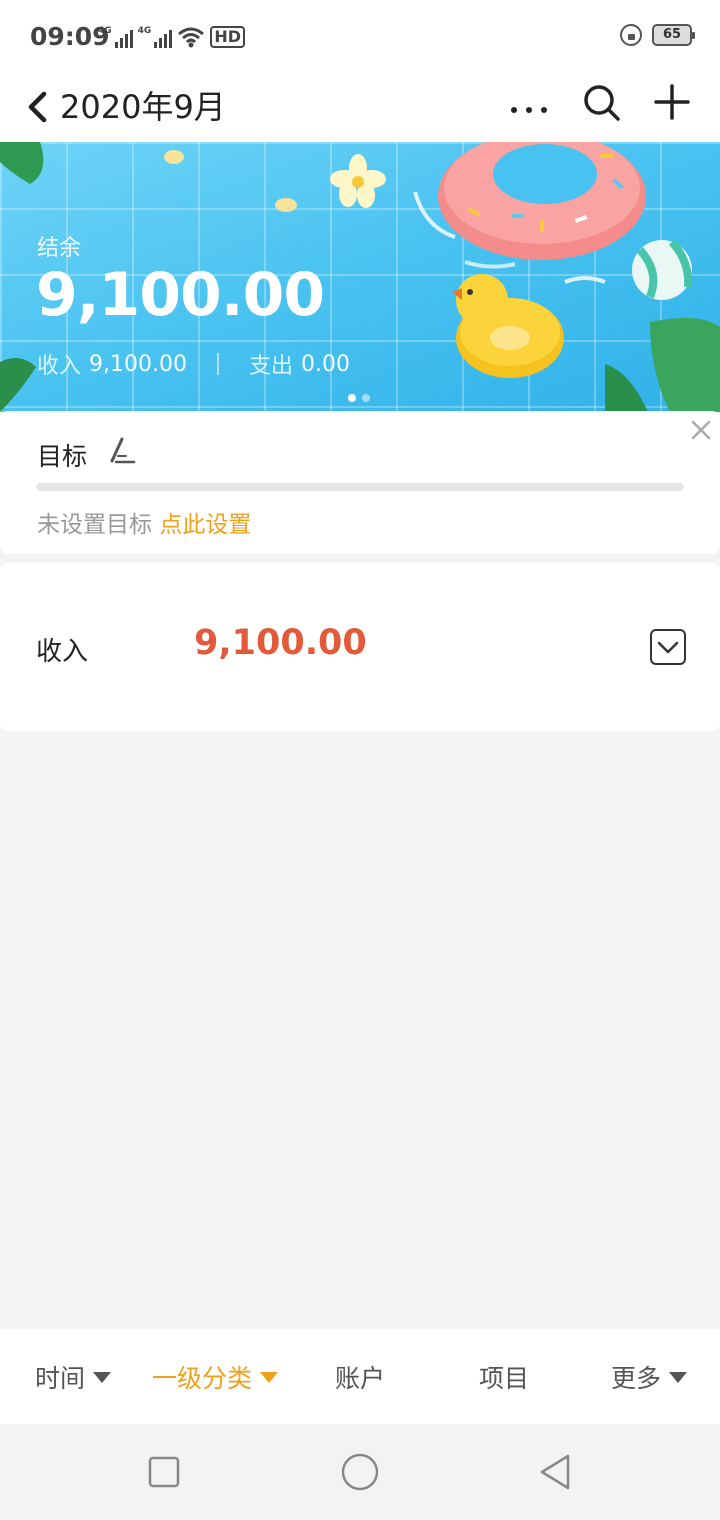 This screenshot has height=1520, width=720. I want to click on rotation-lock-icon, so click(631, 35).